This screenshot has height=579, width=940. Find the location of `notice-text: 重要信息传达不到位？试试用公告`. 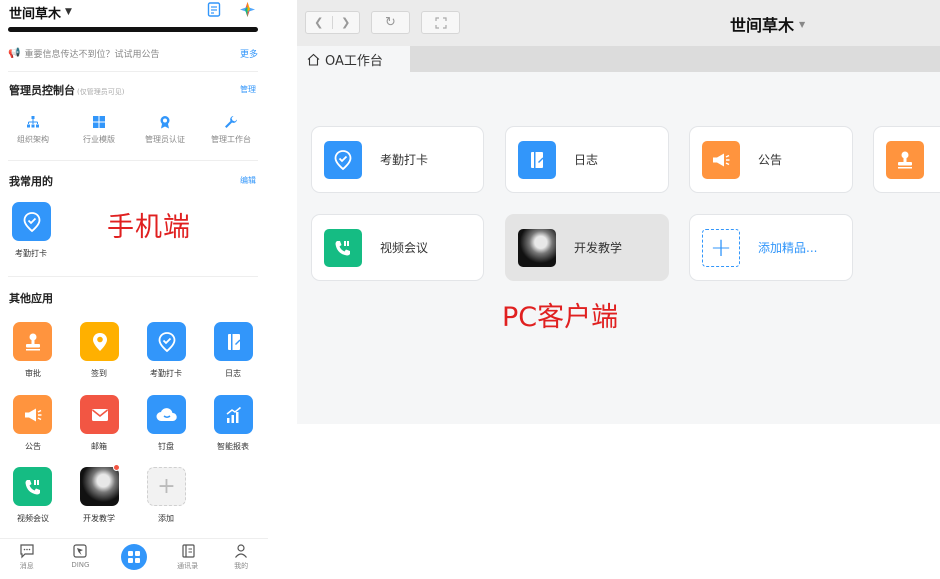

notice-text: 重要信息传达不到位？试试用公告 is located at coordinates (92, 54).